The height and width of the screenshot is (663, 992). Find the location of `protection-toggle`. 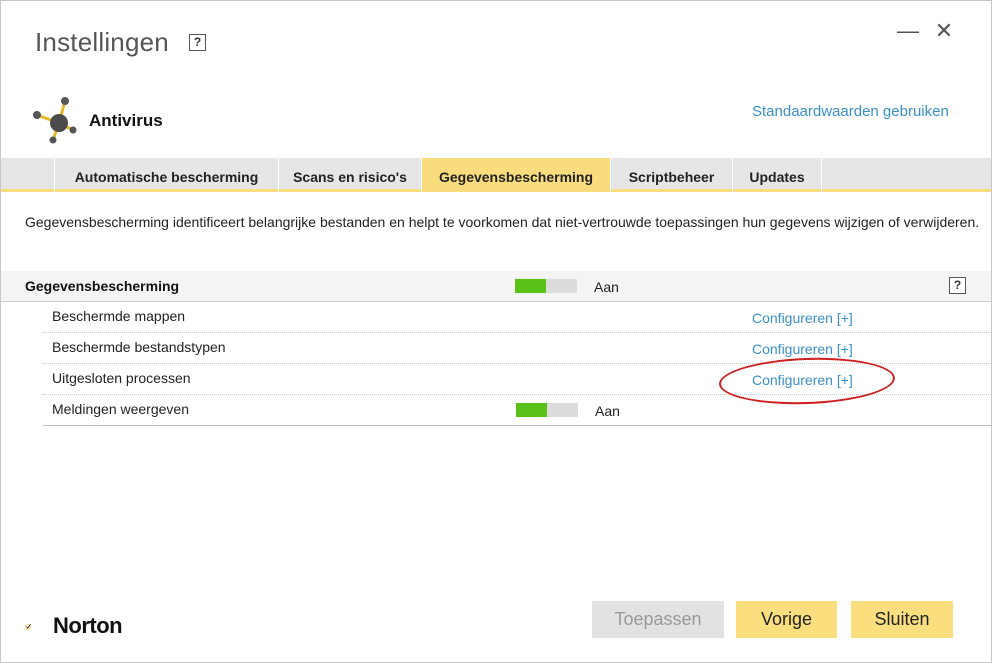

protection-toggle is located at coordinates (546, 286).